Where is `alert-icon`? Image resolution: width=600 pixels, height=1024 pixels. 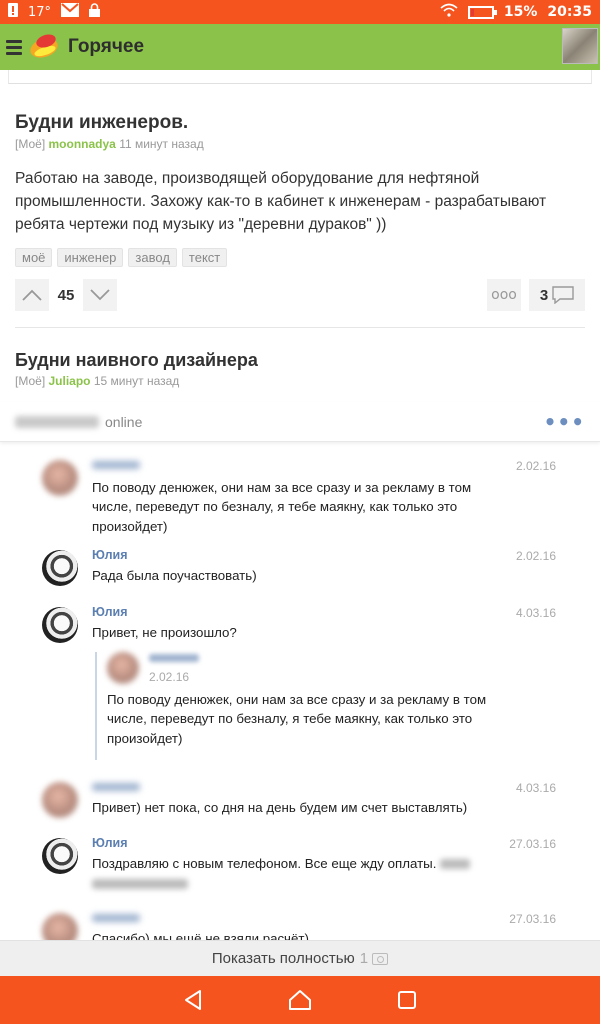 alert-icon is located at coordinates (13, 12).